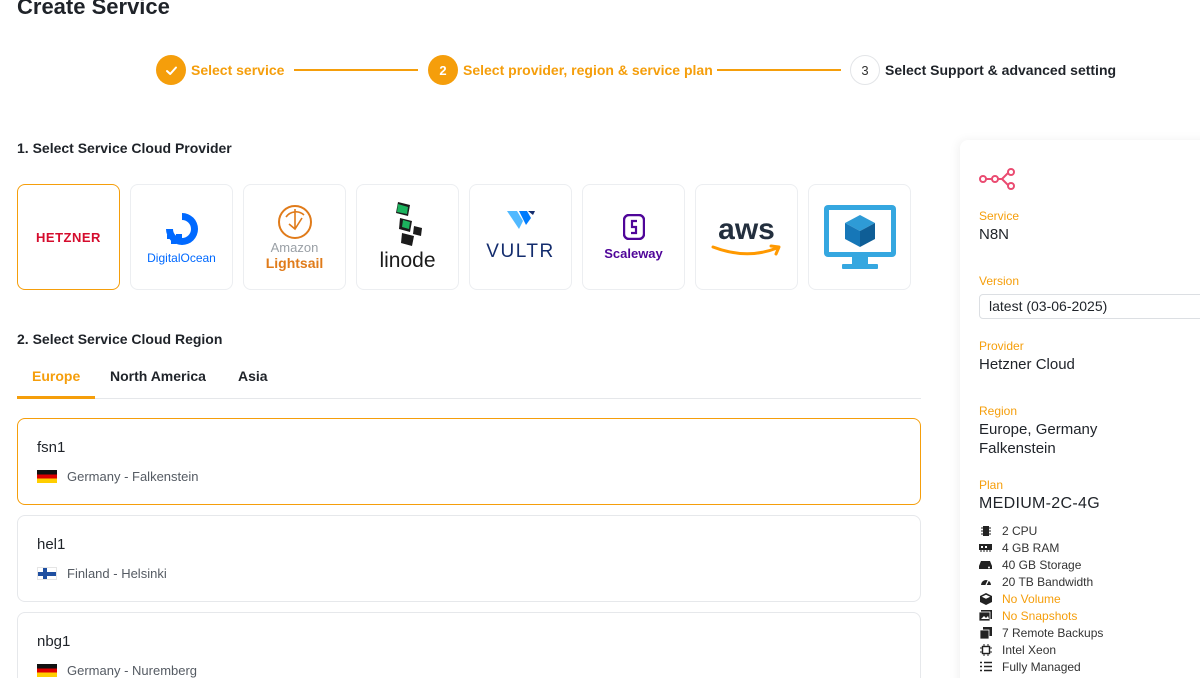  What do you see at coordinates (1039, 503) in the screenshot?
I see `plan-value: MEDIUM-2C-4G` at bounding box center [1039, 503].